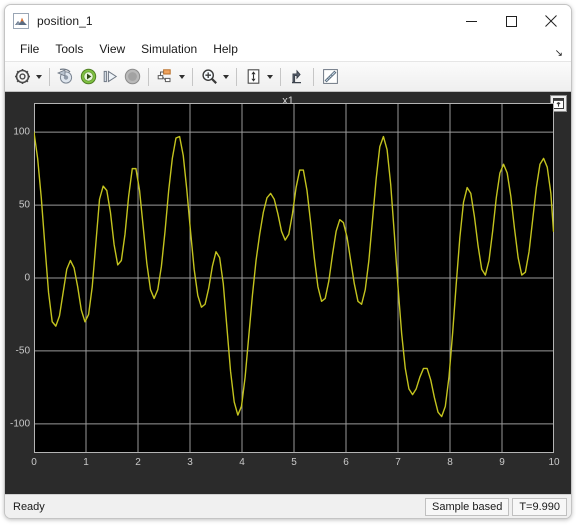  What do you see at coordinates (288, 21) in the screenshot?
I see `title-bar: position_1` at bounding box center [288, 21].